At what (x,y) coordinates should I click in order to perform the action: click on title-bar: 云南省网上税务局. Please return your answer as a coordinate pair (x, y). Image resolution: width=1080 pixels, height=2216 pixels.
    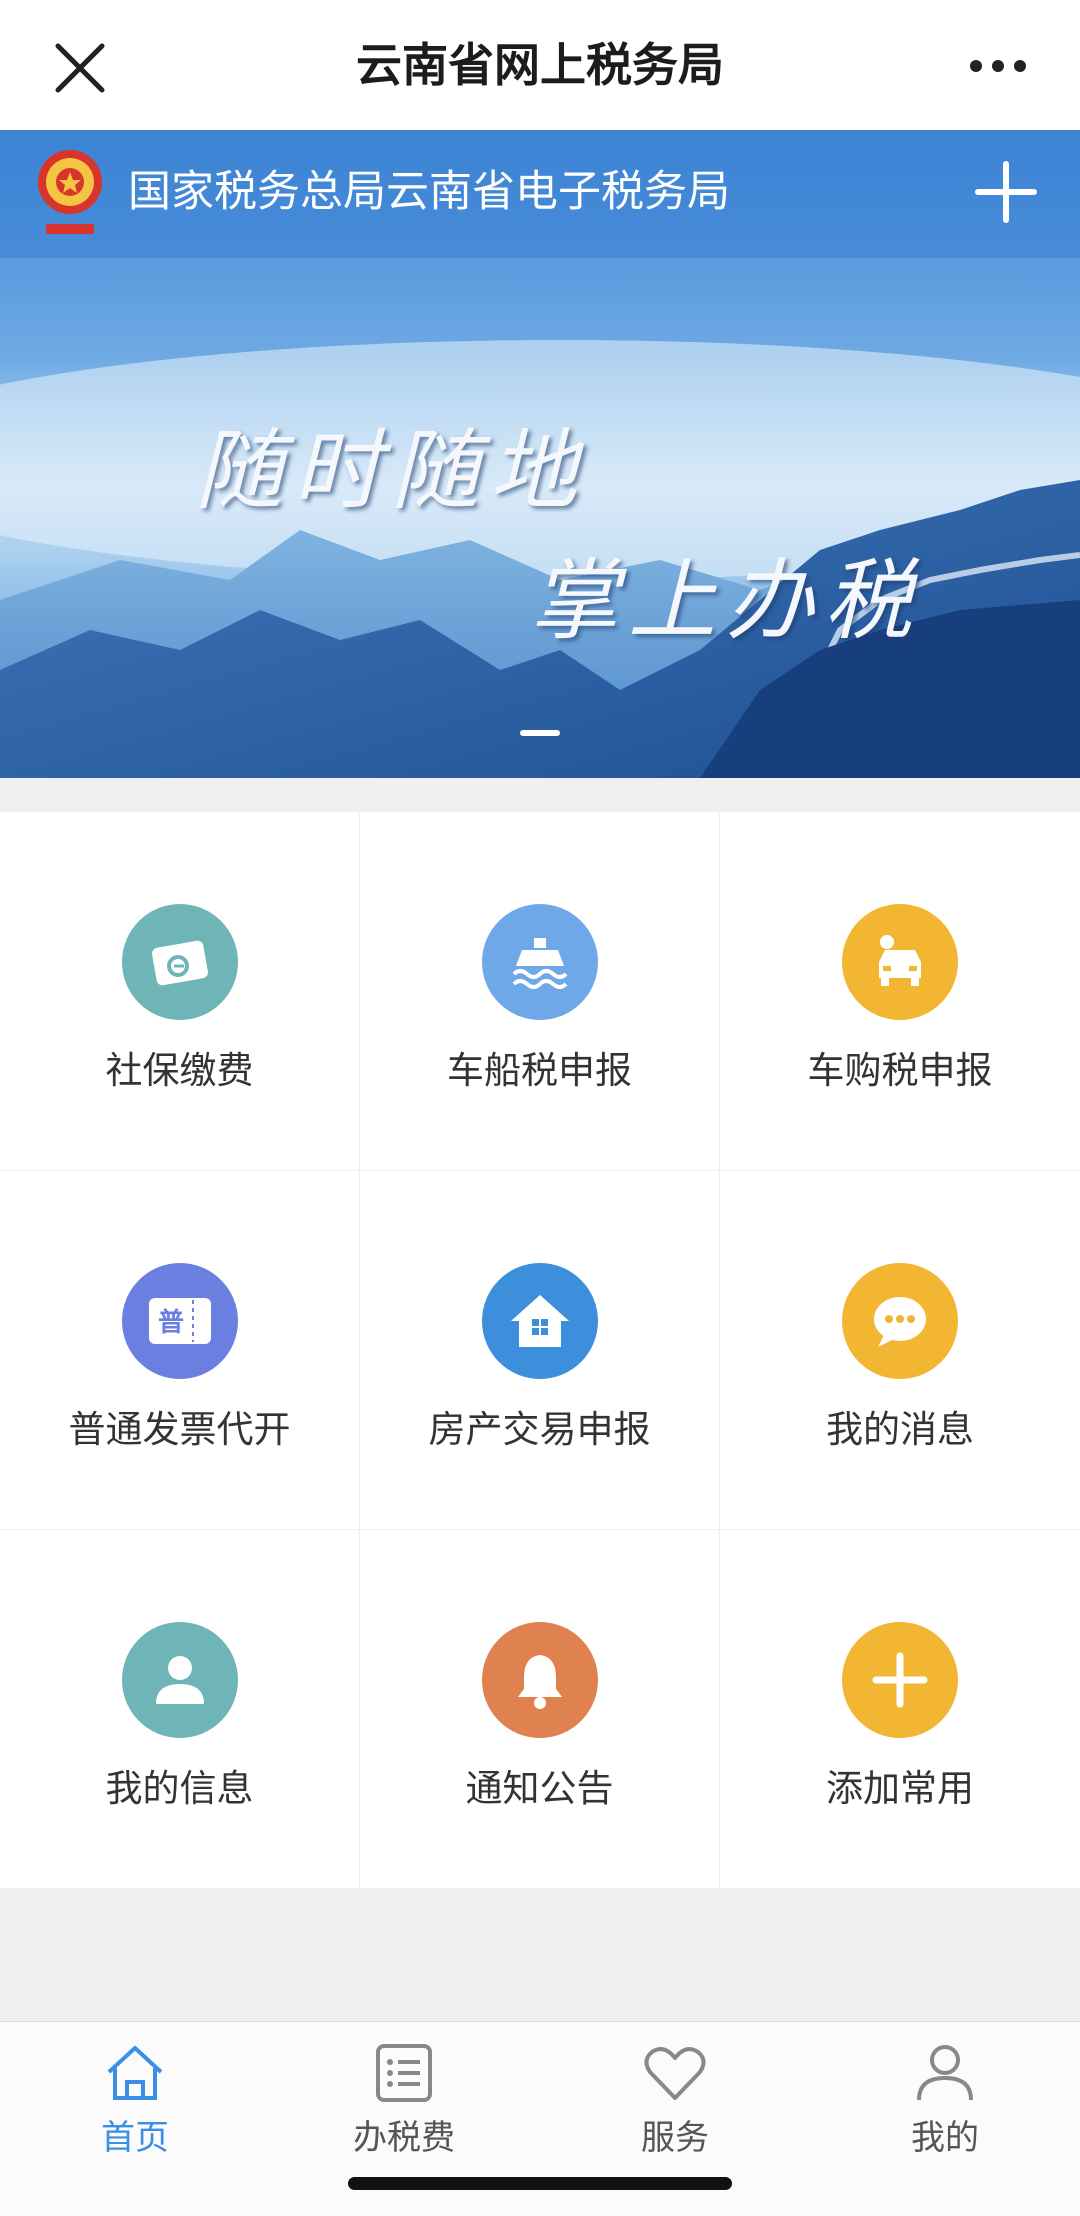
    Looking at the image, I should click on (540, 65).